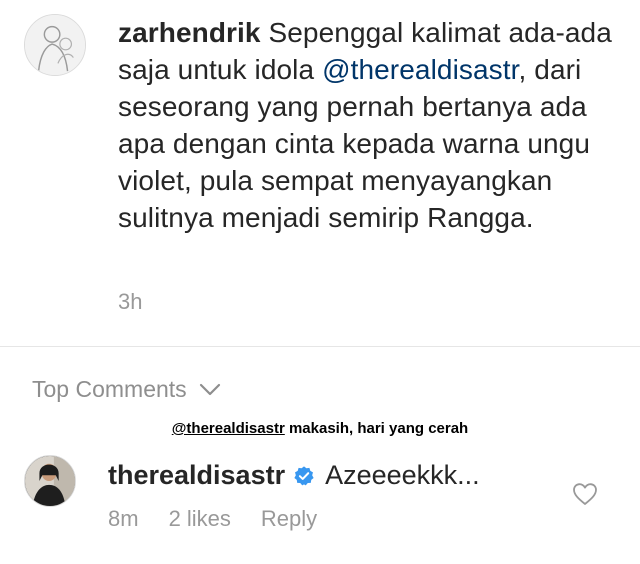  I want to click on comment-meta: 8m 2 likes Reply, so click(212, 519).